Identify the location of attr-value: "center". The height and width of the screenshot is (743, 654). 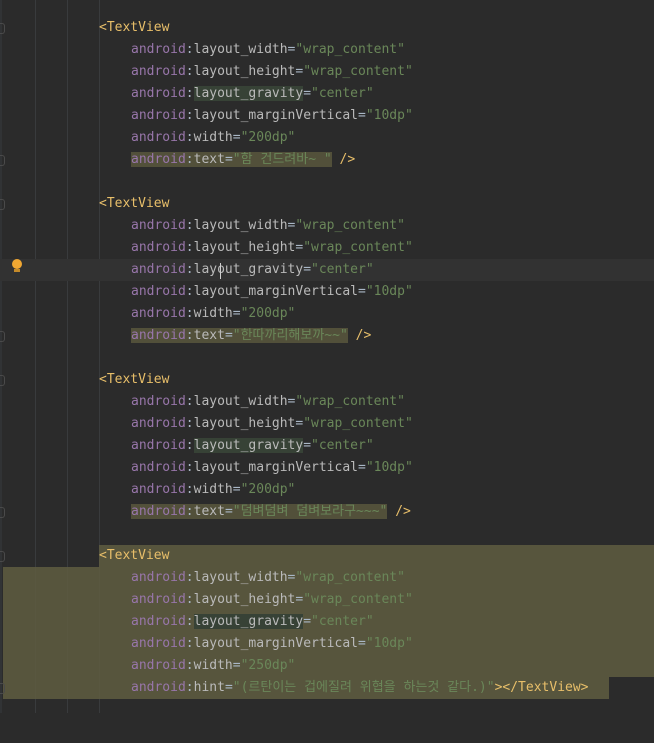
(342, 445).